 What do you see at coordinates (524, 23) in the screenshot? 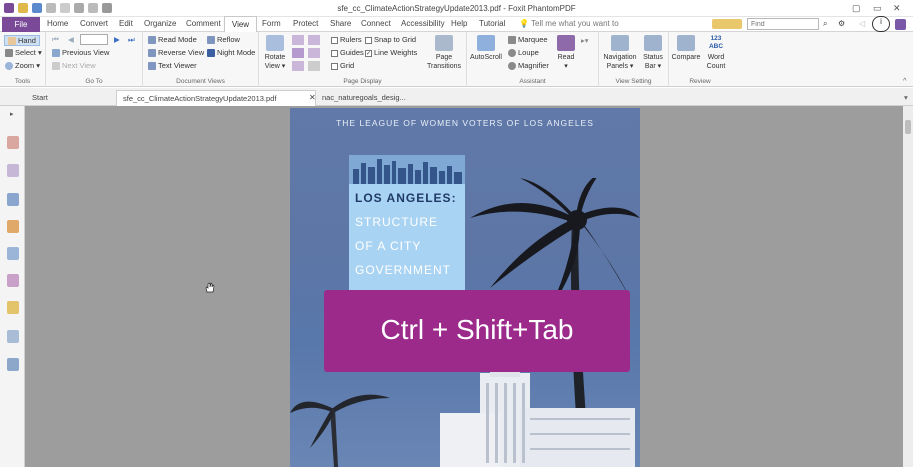
I see `lightbulb-icon: 💡` at bounding box center [524, 23].